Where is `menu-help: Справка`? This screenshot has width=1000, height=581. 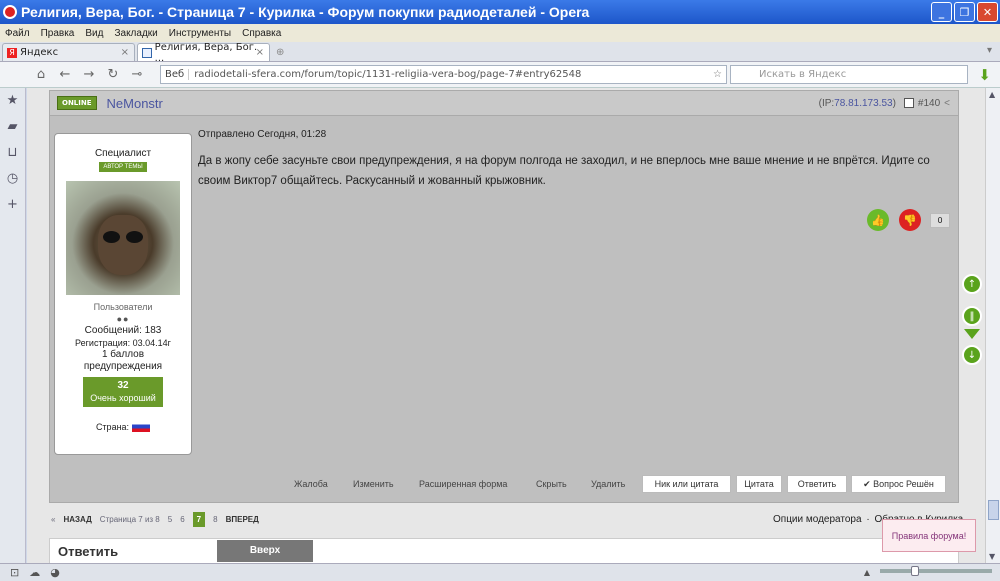
menu-help: Справка is located at coordinates (261, 33).